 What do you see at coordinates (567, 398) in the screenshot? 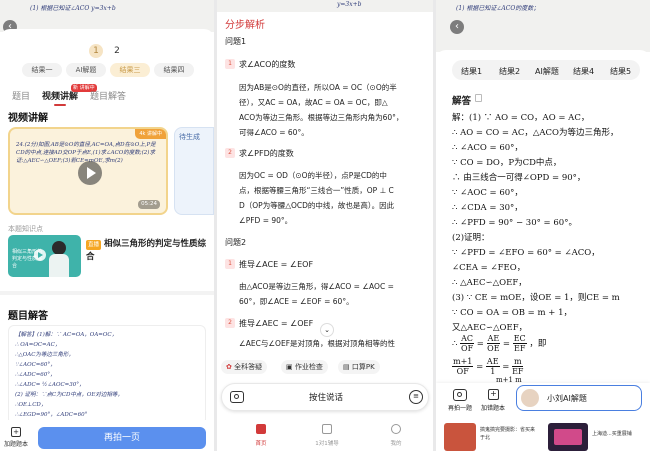
I see `ai-button-label: 小刘AI解题` at bounding box center [567, 398].